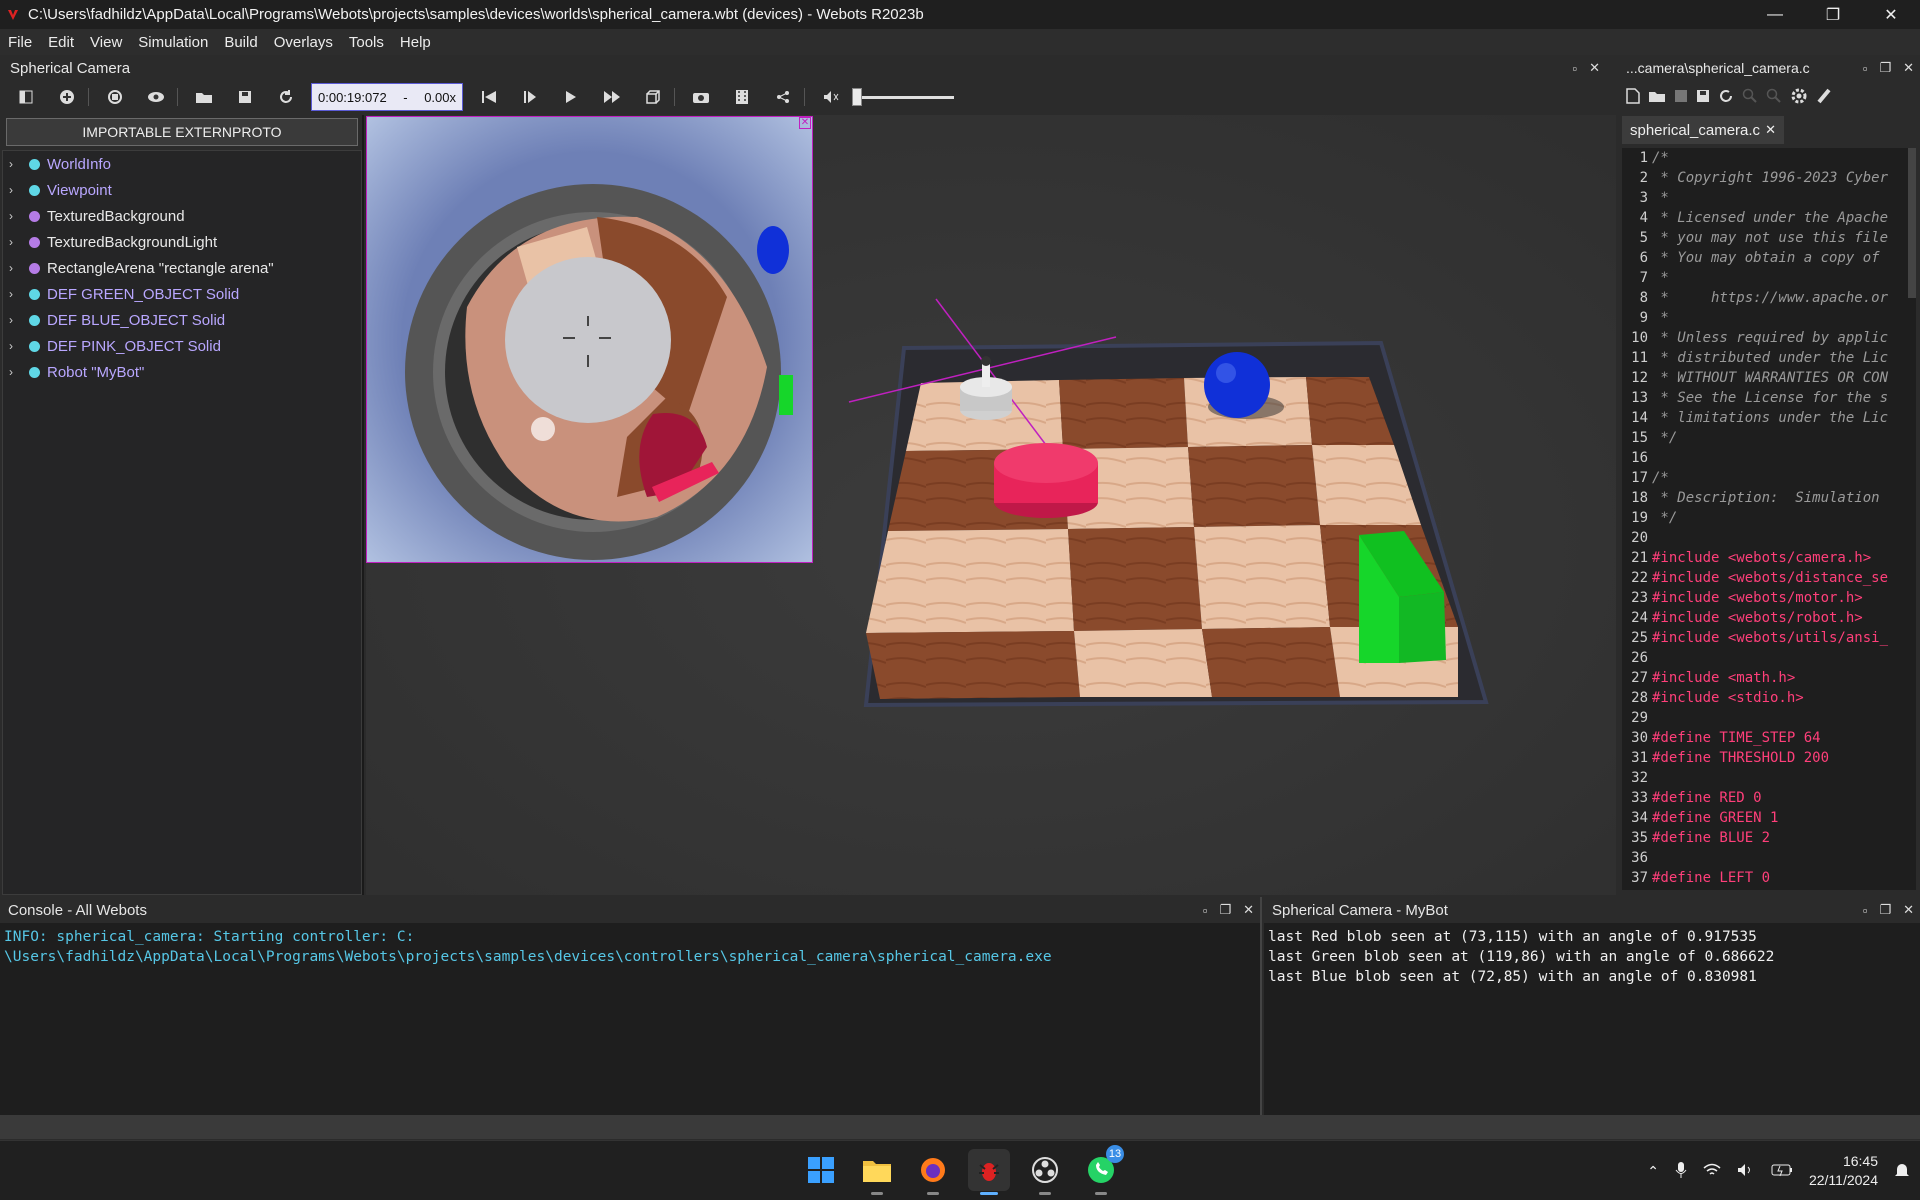 The height and width of the screenshot is (1200, 1920). I want to click on line-number: 11, so click(1639, 358).